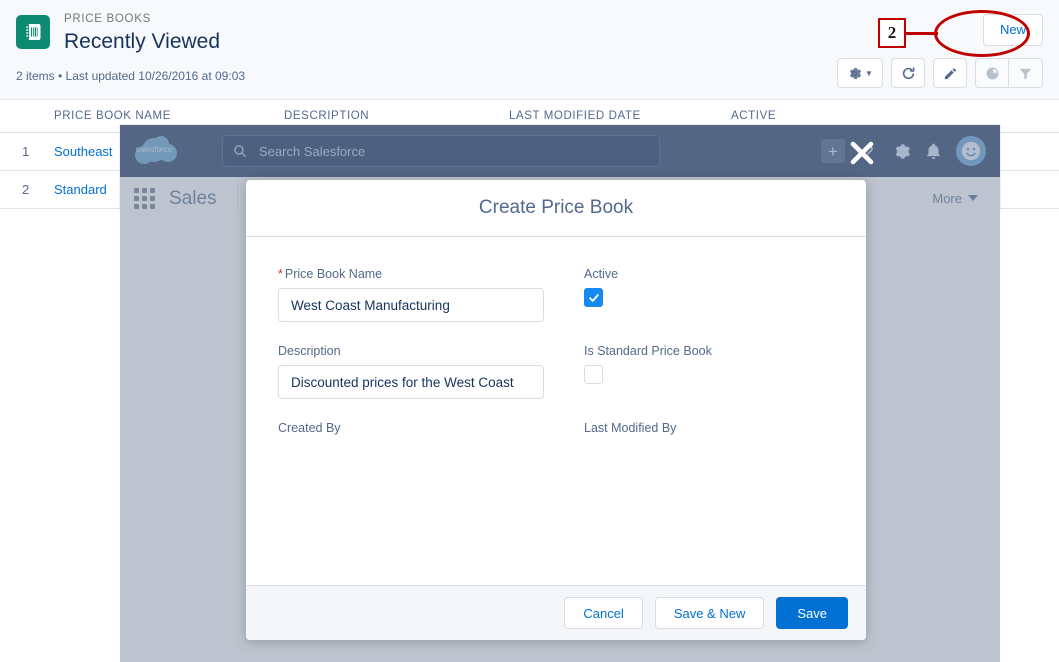 Image resolution: width=1059 pixels, height=662 pixels. I want to click on refresh-icon, so click(908, 73).